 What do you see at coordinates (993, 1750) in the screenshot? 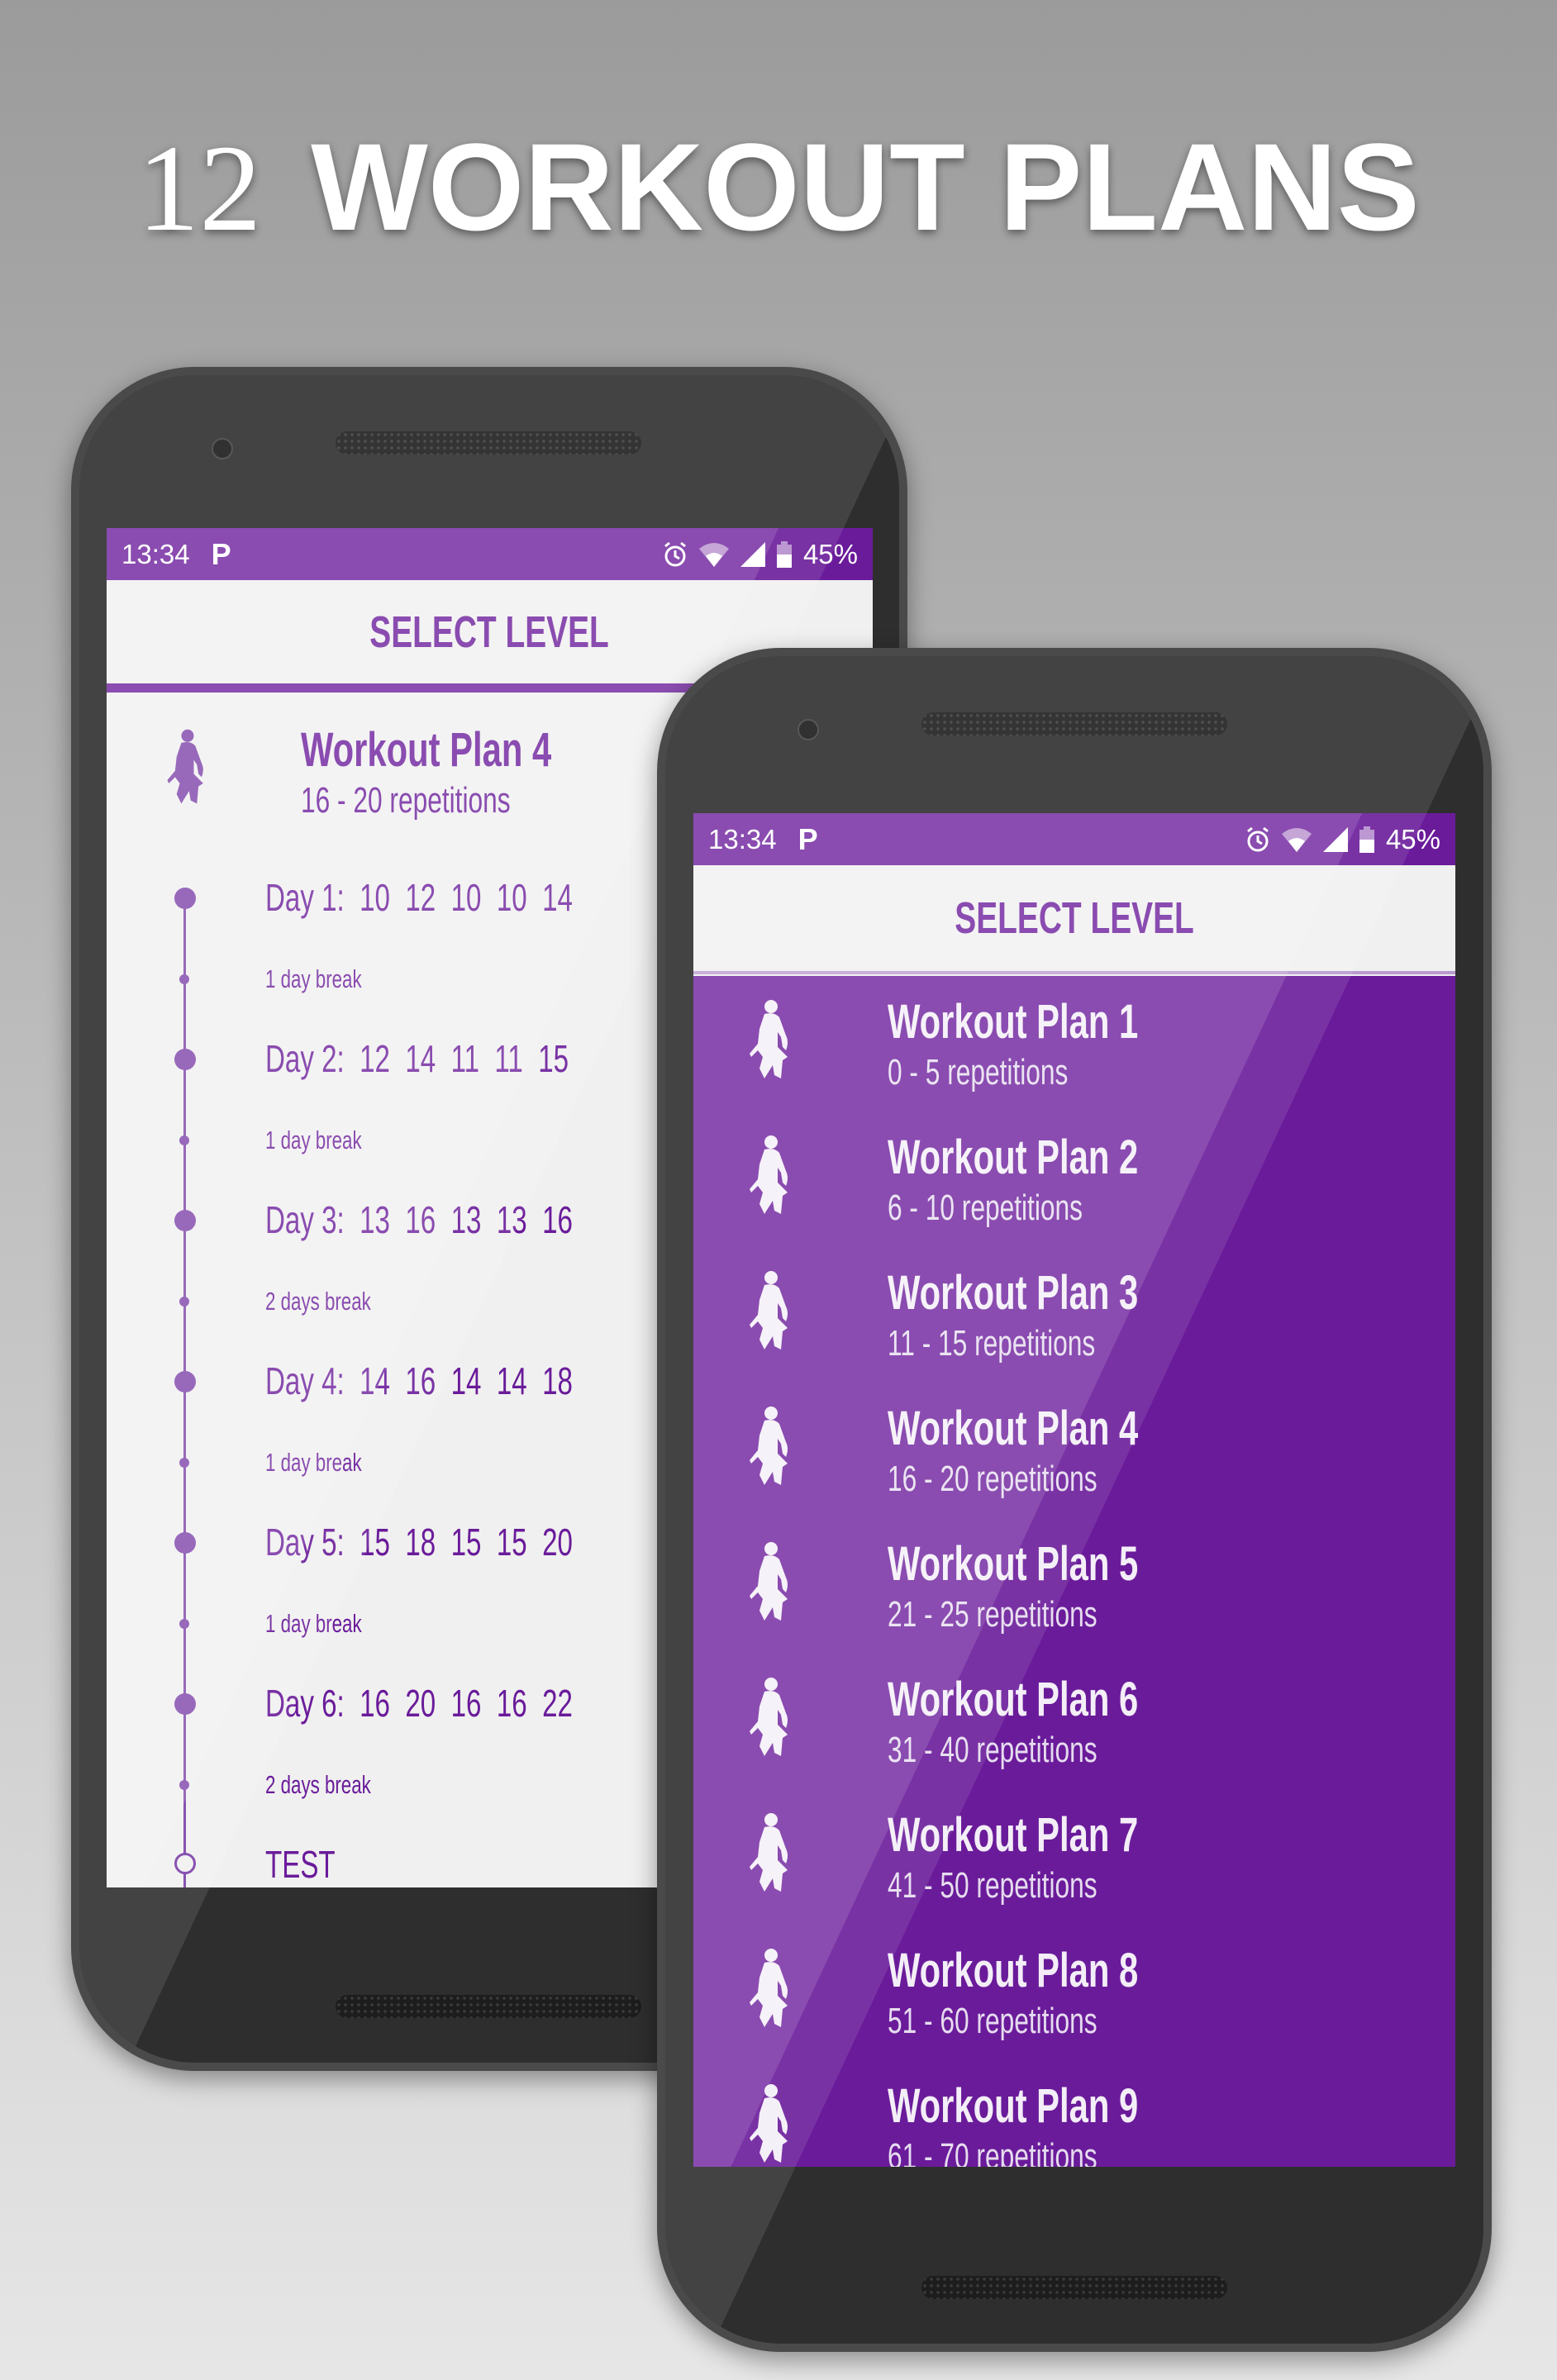
I see `plan-subtitle: 31 - 40 repetitions` at bounding box center [993, 1750].